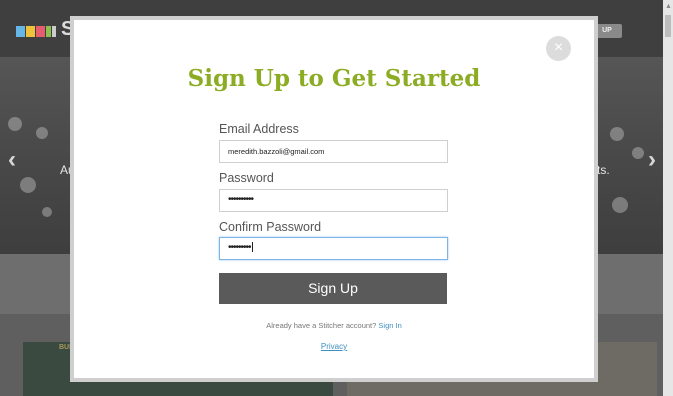 The height and width of the screenshot is (396, 673). I want to click on confirm-password-label: Confirm Password, so click(270, 227).